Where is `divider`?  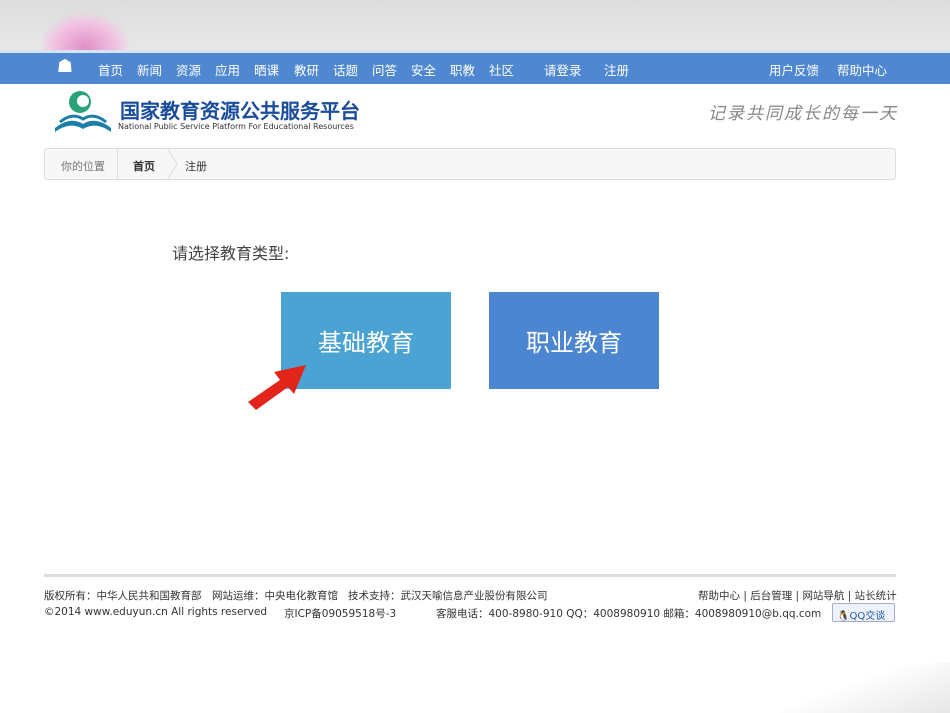 divider is located at coordinates (117, 164).